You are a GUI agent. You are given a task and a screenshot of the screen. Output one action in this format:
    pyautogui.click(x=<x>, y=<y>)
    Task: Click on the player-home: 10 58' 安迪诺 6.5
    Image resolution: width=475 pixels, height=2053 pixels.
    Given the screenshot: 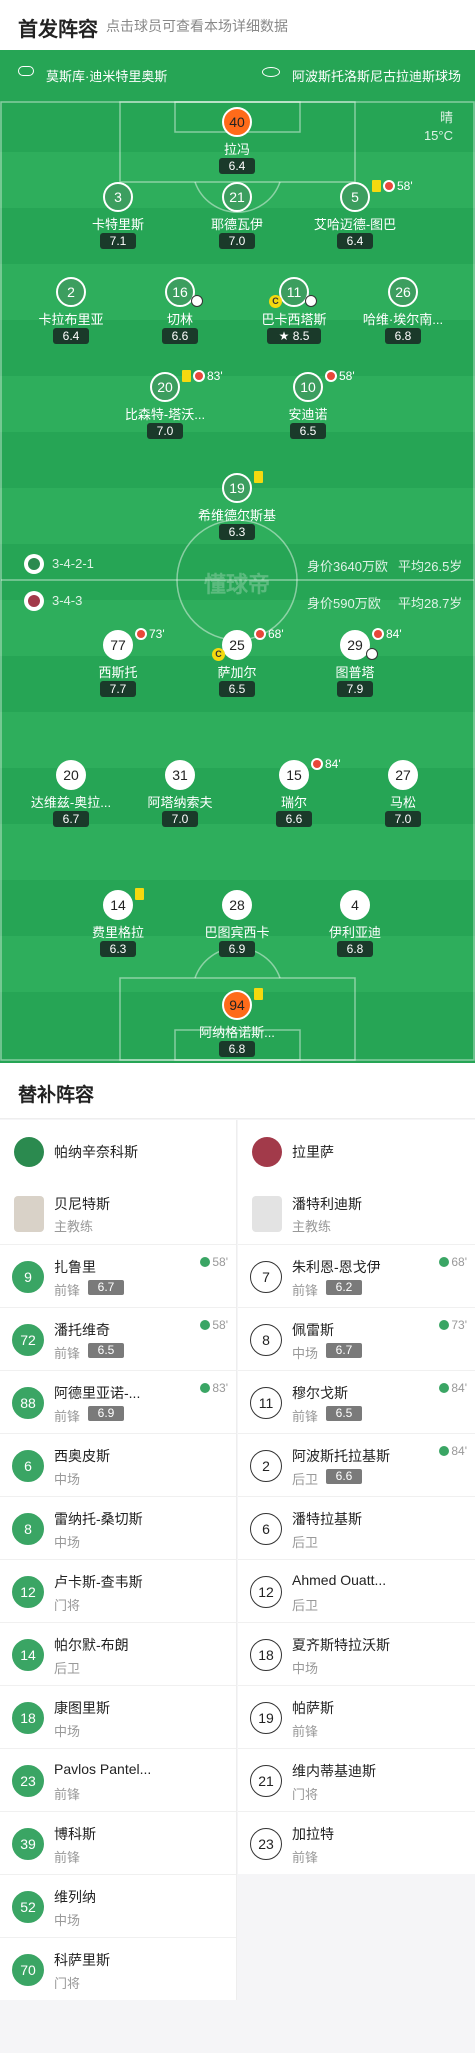 What is the action you would take?
    pyautogui.click(x=308, y=410)
    